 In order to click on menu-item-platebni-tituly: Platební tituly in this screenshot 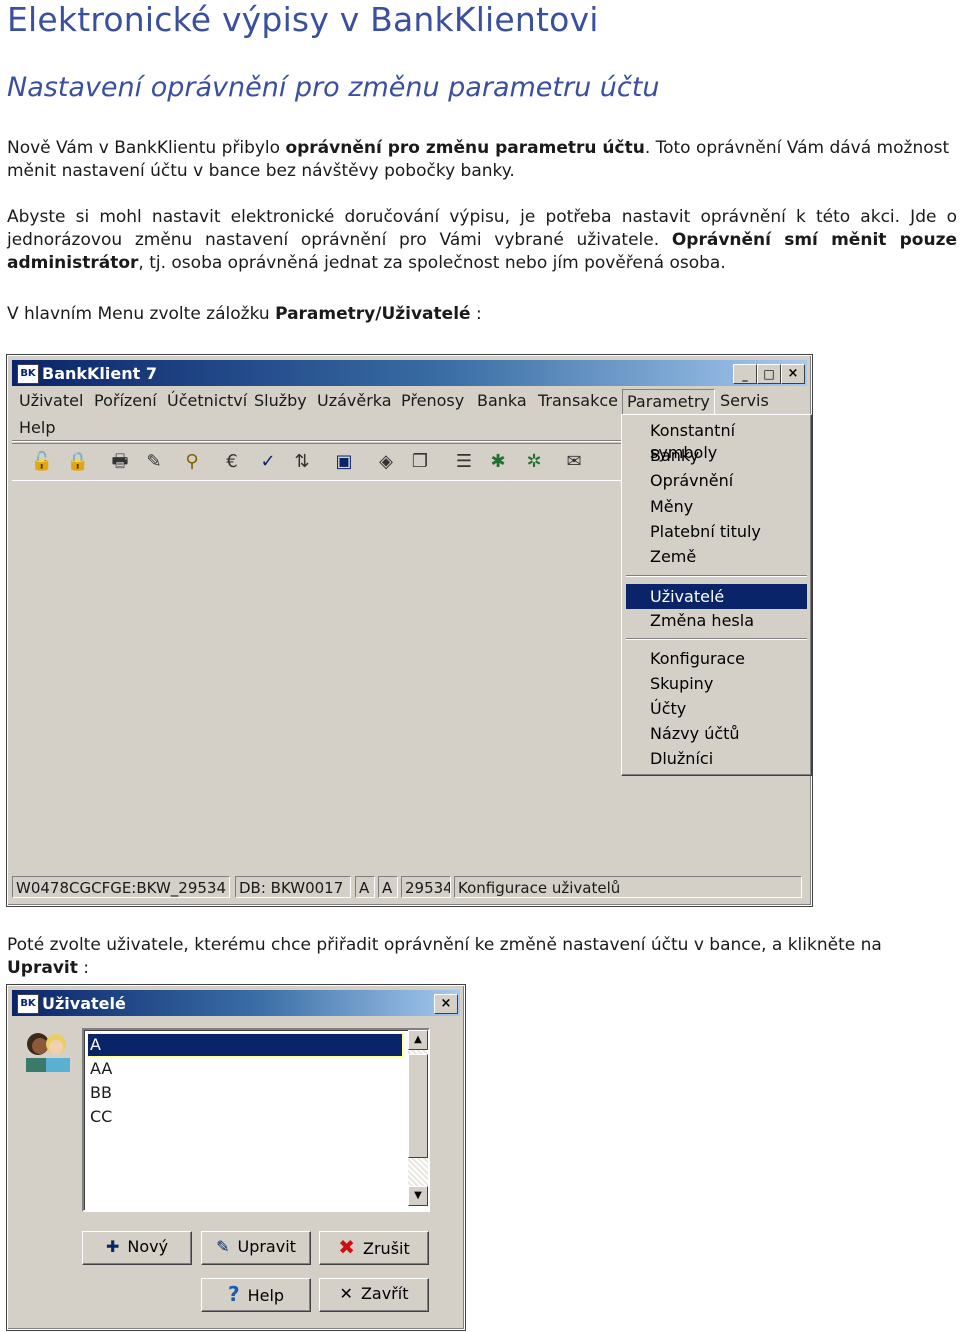, I will do `click(716, 532)`.